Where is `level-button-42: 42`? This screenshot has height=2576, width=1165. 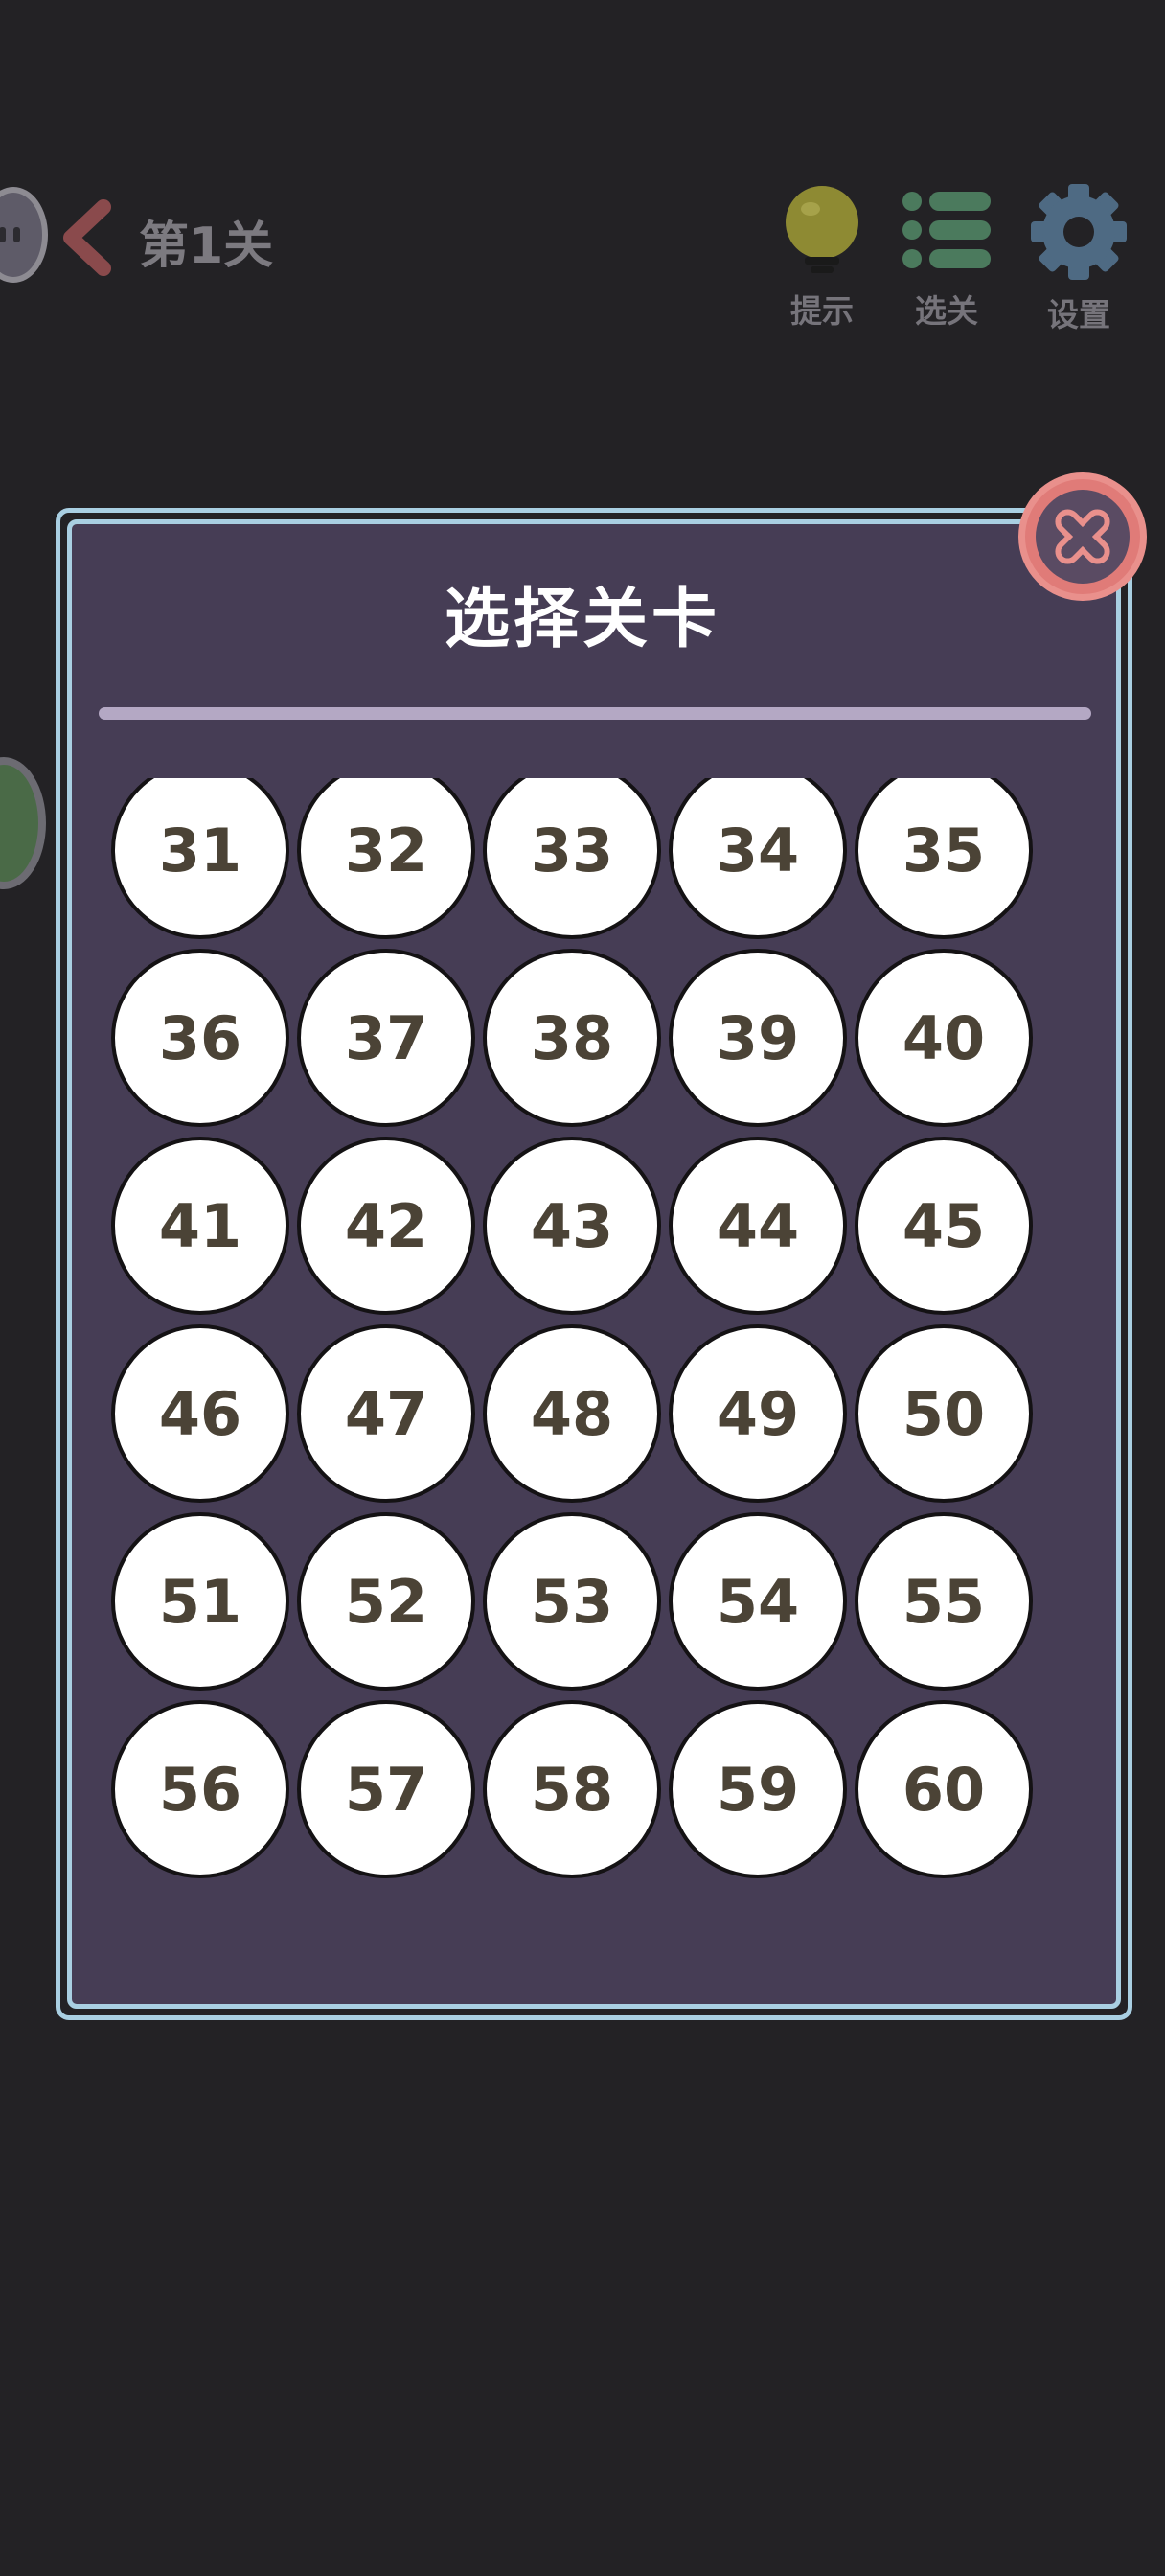 level-button-42: 42 is located at coordinates (386, 1226).